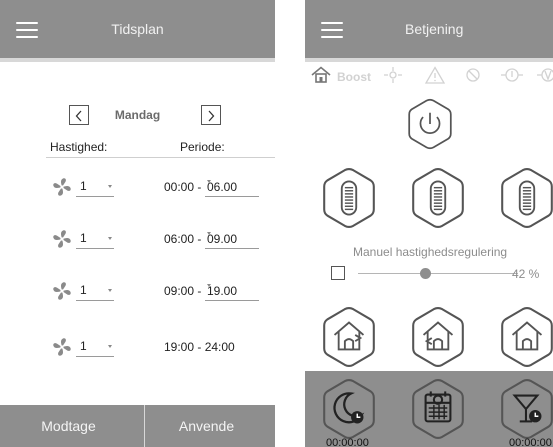 The width and height of the screenshot is (553, 447). I want to click on speed-percent-readout: 42 %, so click(526, 274).